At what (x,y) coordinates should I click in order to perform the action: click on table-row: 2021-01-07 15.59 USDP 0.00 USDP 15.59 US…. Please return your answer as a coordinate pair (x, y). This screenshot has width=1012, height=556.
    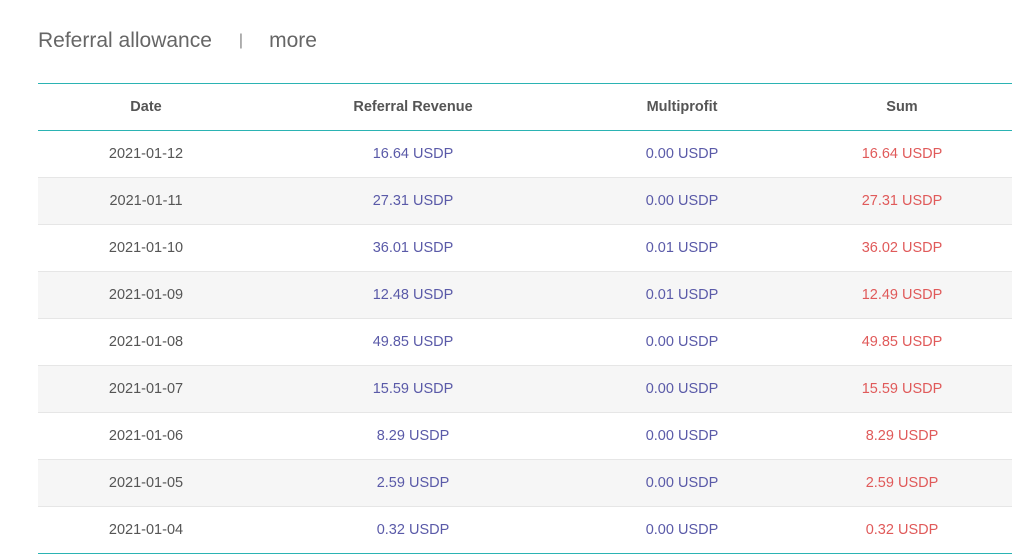
    Looking at the image, I should click on (525, 389).